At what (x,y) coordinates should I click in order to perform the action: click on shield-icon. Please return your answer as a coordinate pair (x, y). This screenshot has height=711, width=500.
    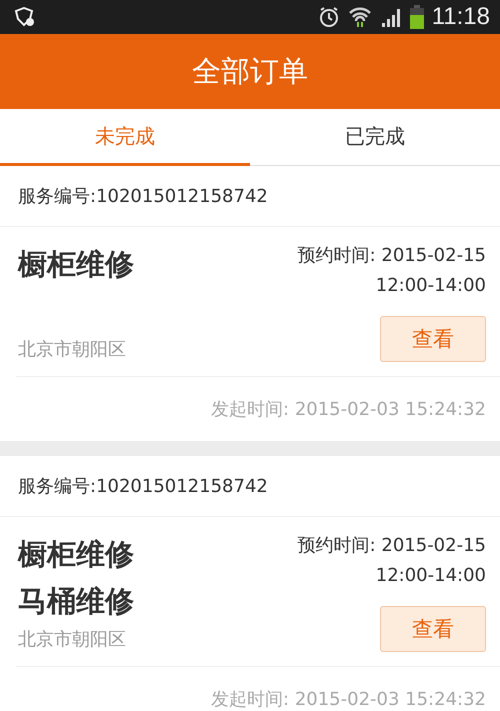
    Looking at the image, I should click on (25, 17).